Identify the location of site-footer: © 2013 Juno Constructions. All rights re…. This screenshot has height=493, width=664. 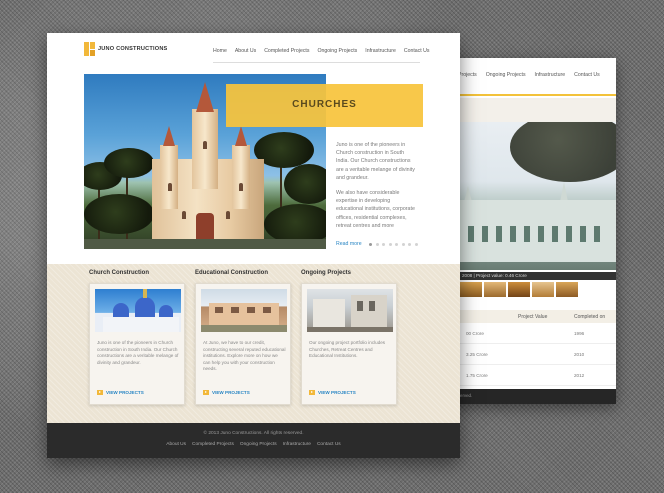
(253, 440).